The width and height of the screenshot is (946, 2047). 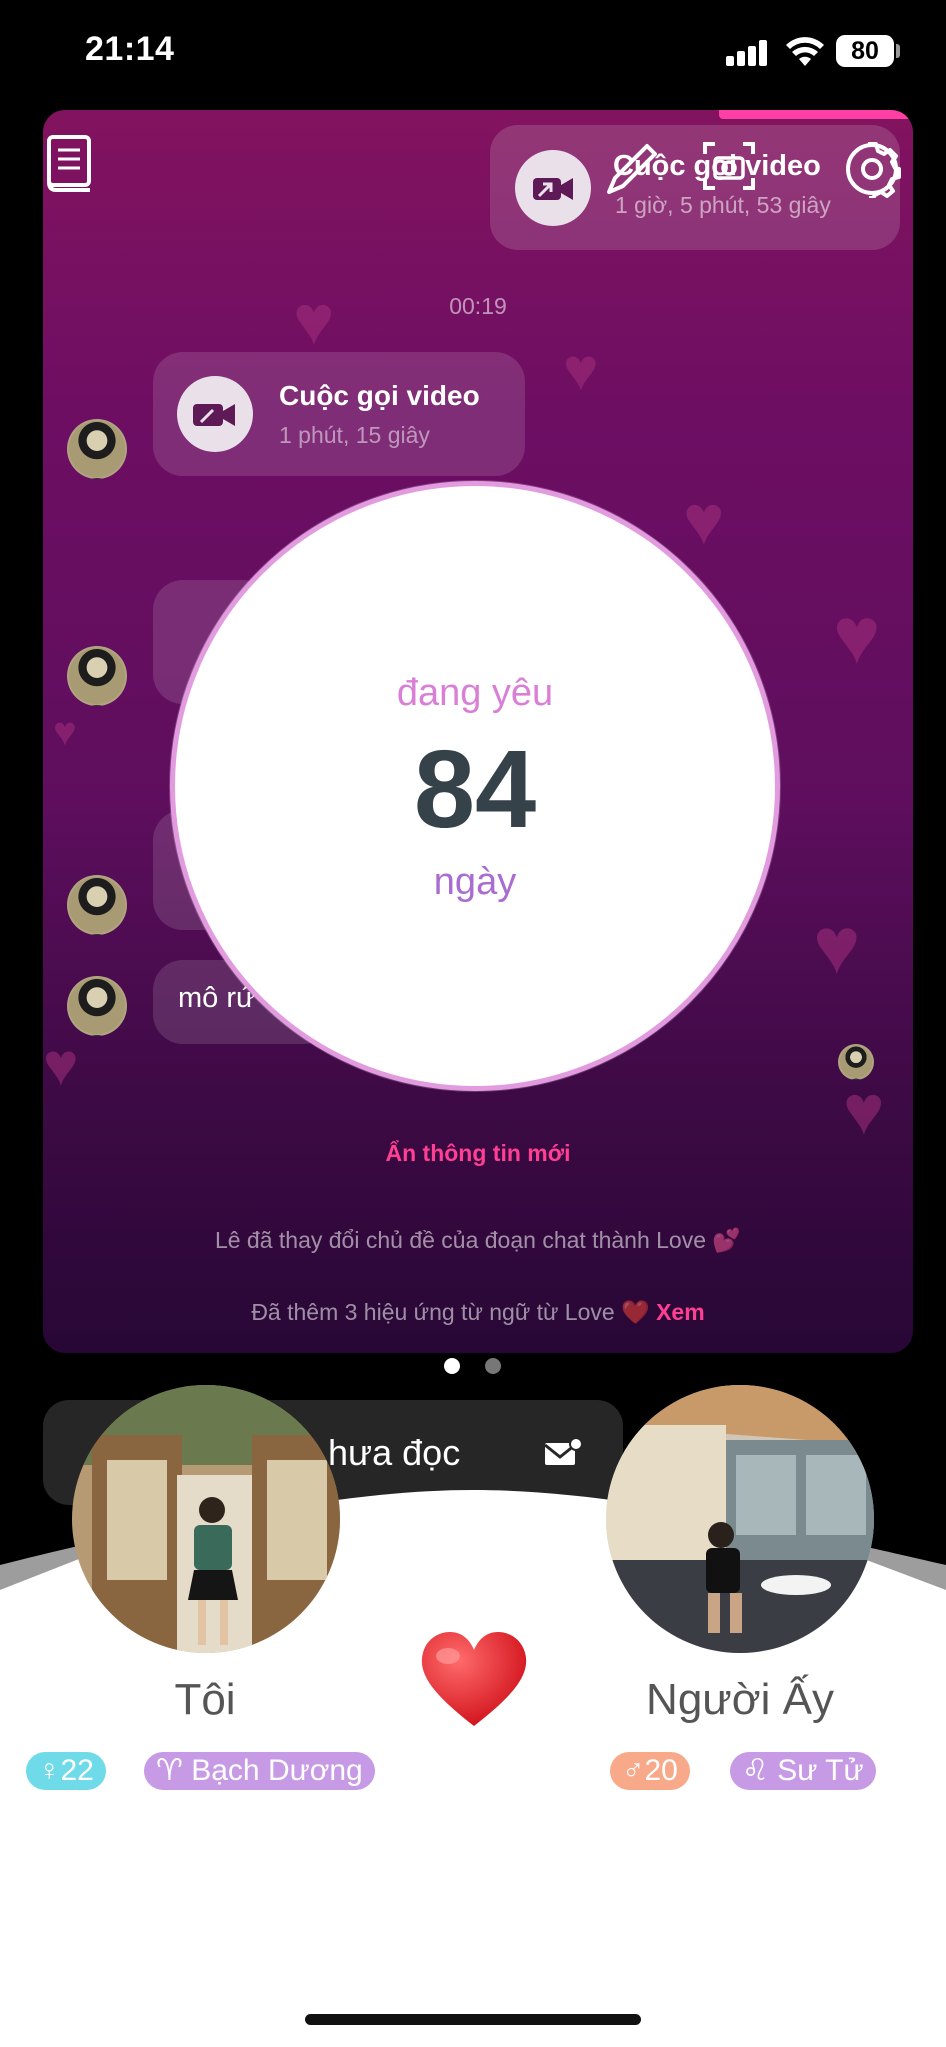 I want to click on gear-icon, so click(x=872, y=169).